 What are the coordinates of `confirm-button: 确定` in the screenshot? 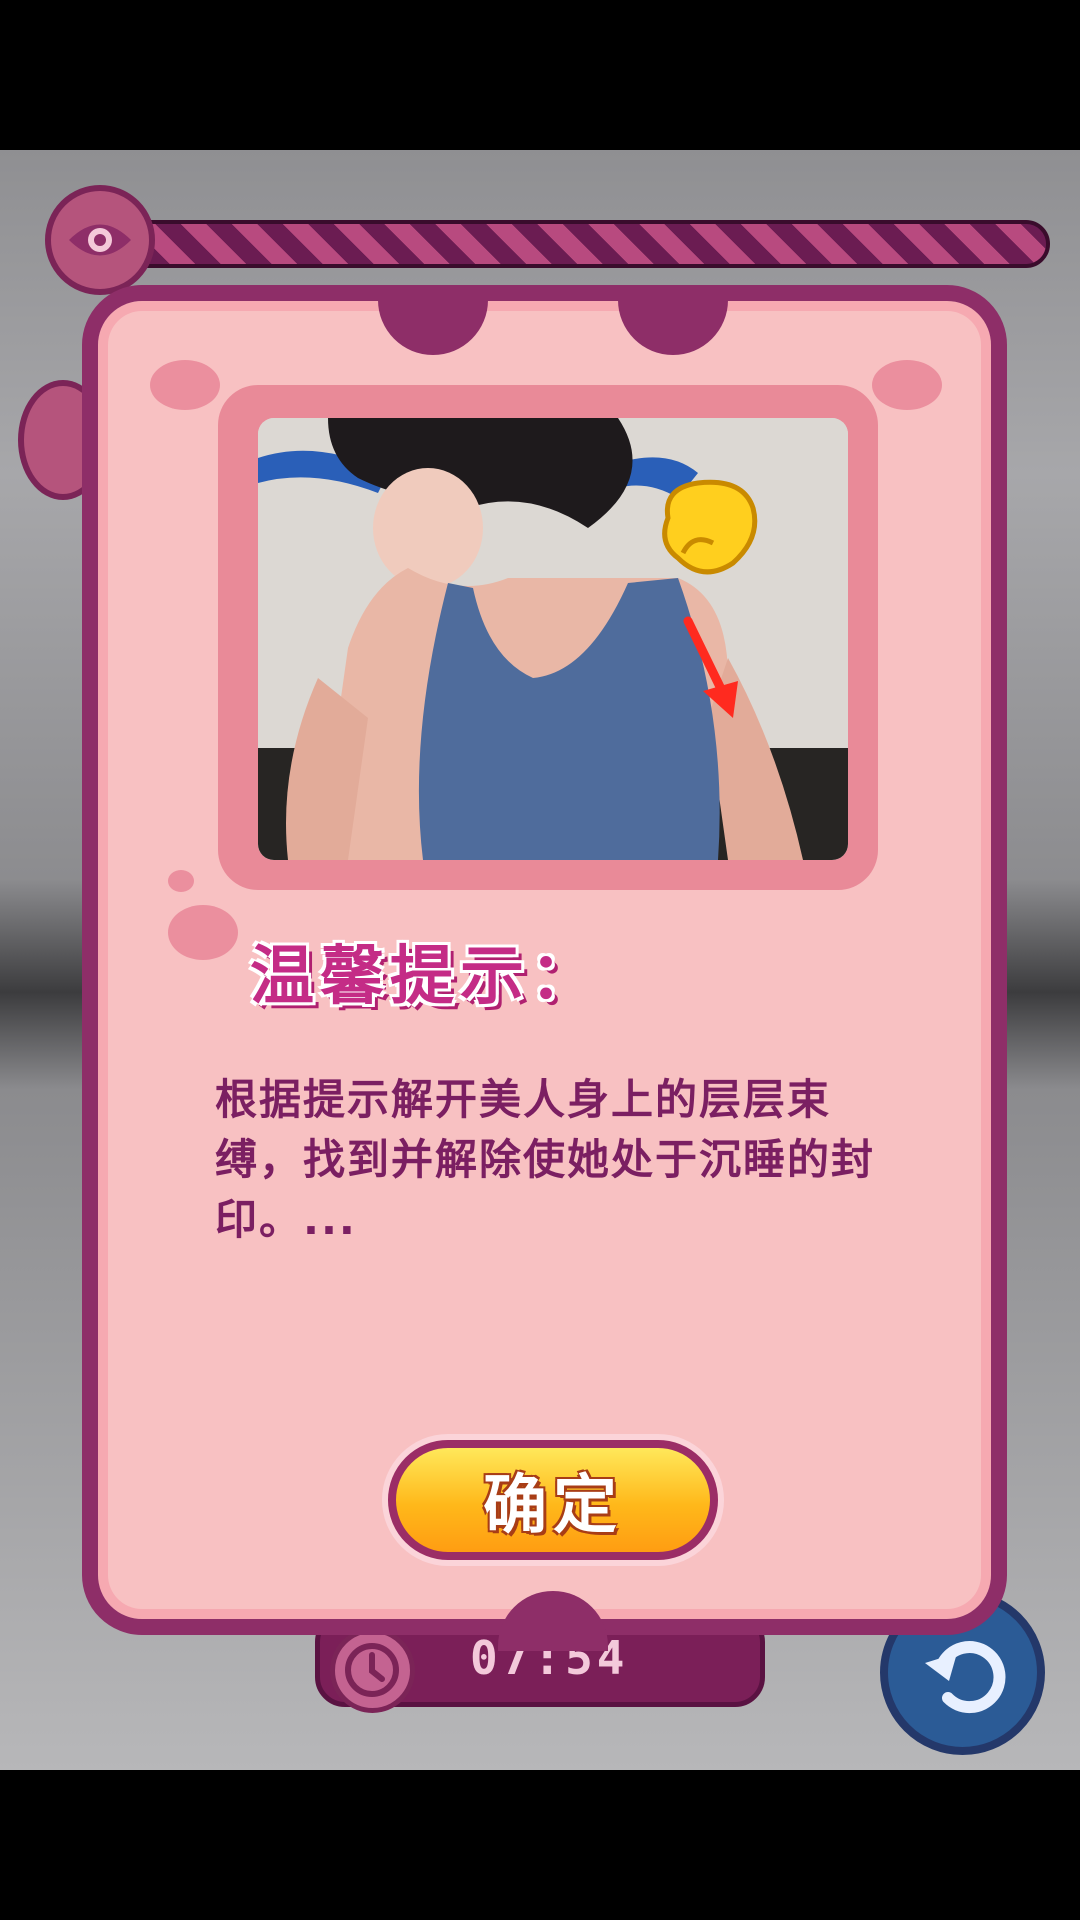 It's located at (553, 1500).